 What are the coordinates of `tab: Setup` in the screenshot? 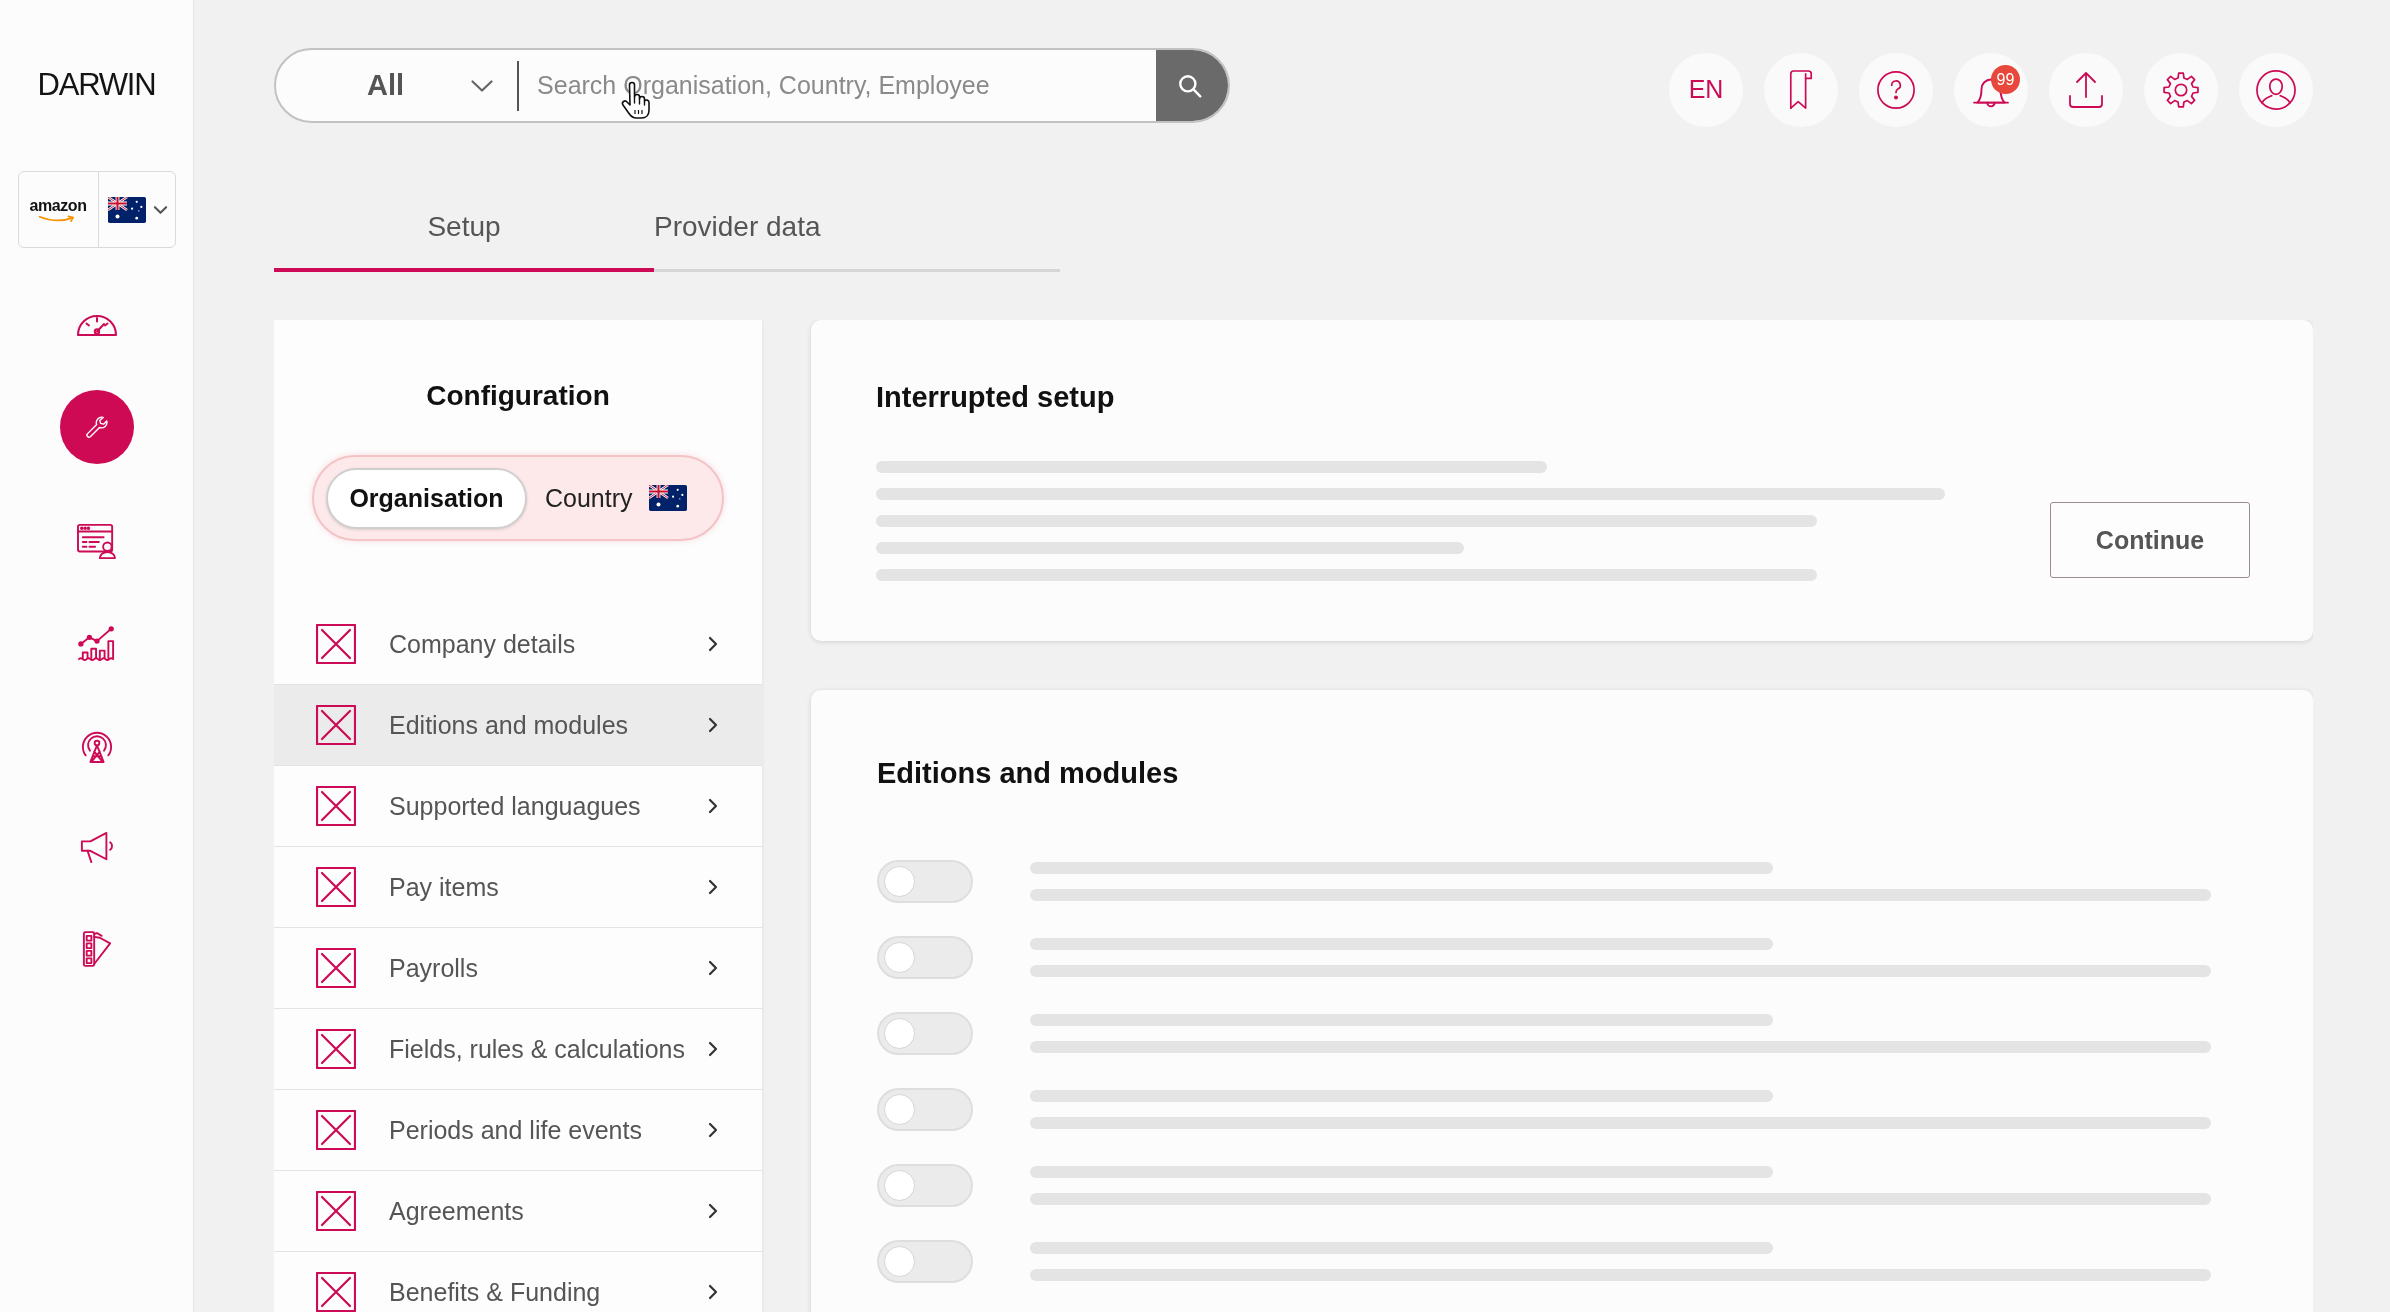 It's located at (464, 228).